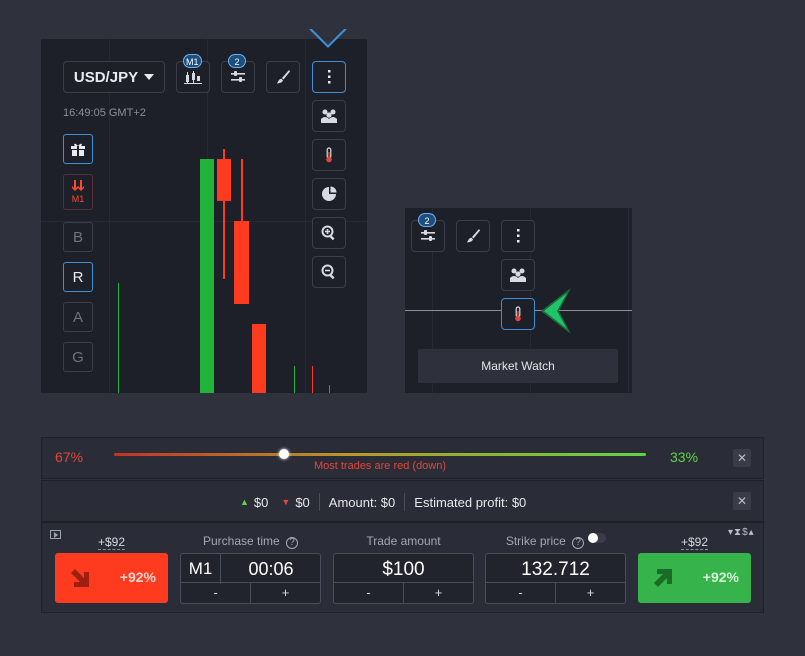 This screenshot has height=656, width=805. What do you see at coordinates (78, 237) in the screenshot?
I see `mode-b-button: B` at bounding box center [78, 237].